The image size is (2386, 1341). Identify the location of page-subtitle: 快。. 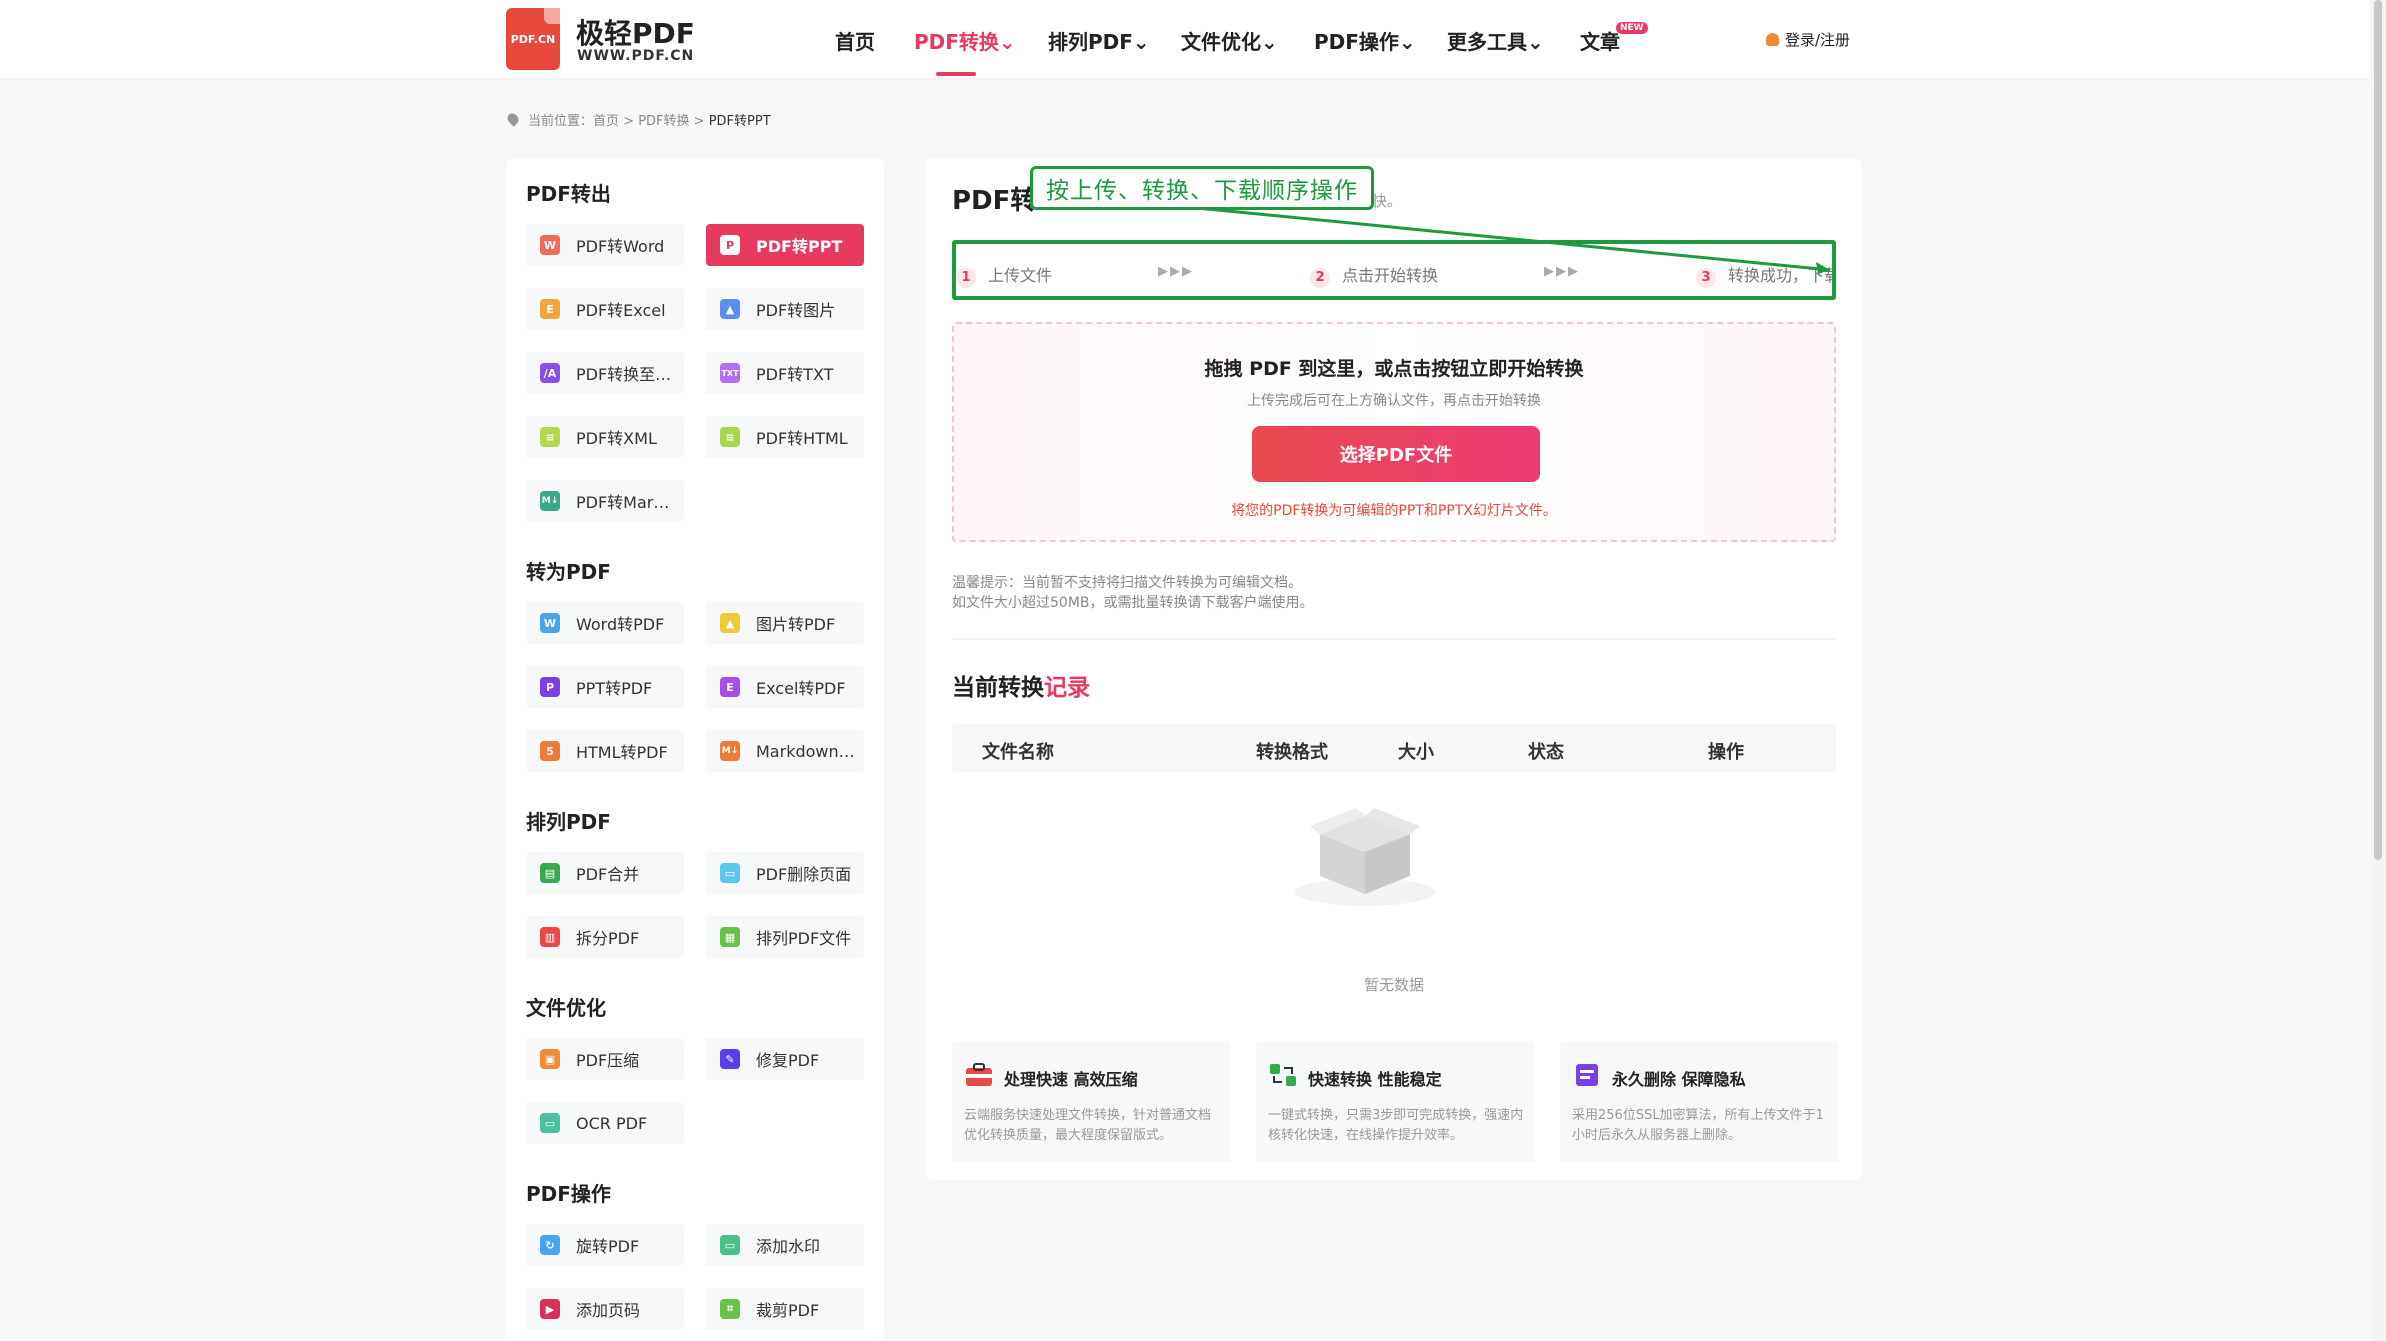
(1387, 201).